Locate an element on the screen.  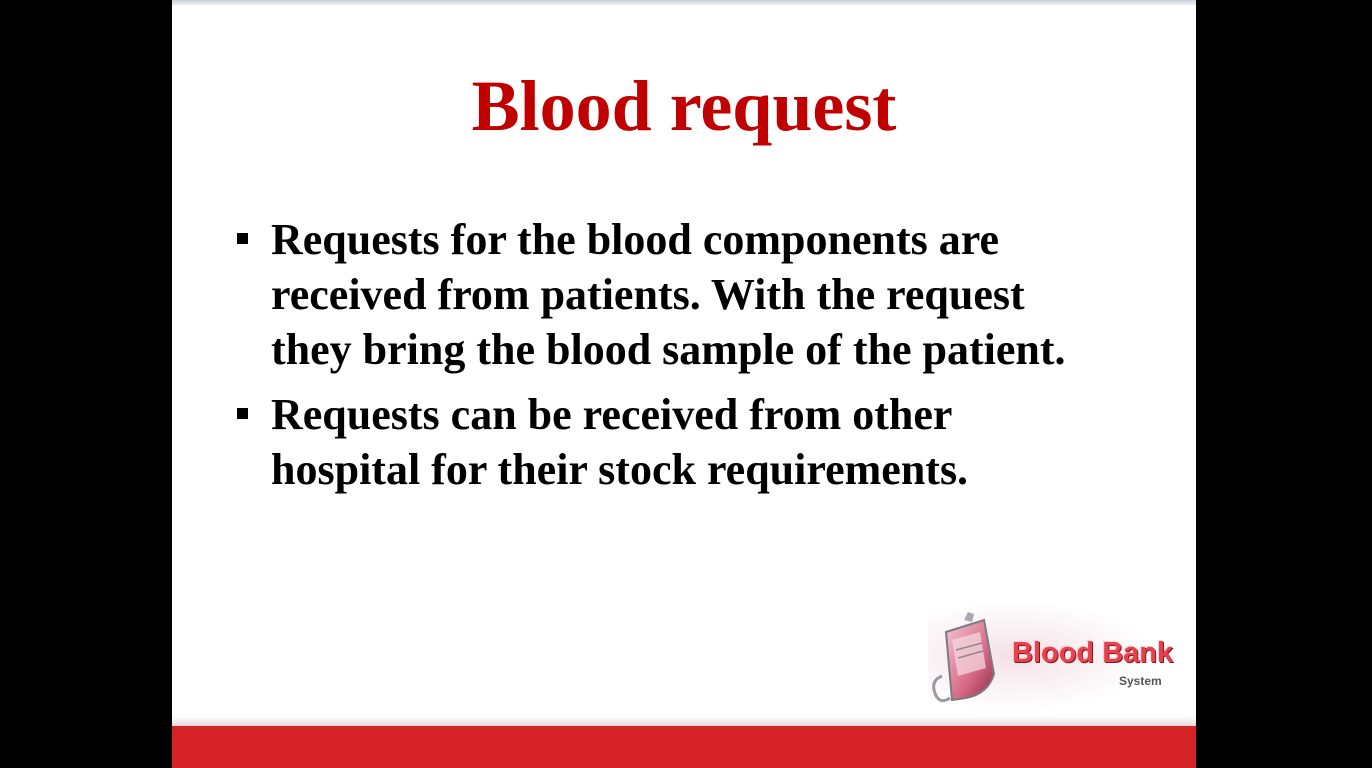
footer-bar is located at coordinates (684, 747).